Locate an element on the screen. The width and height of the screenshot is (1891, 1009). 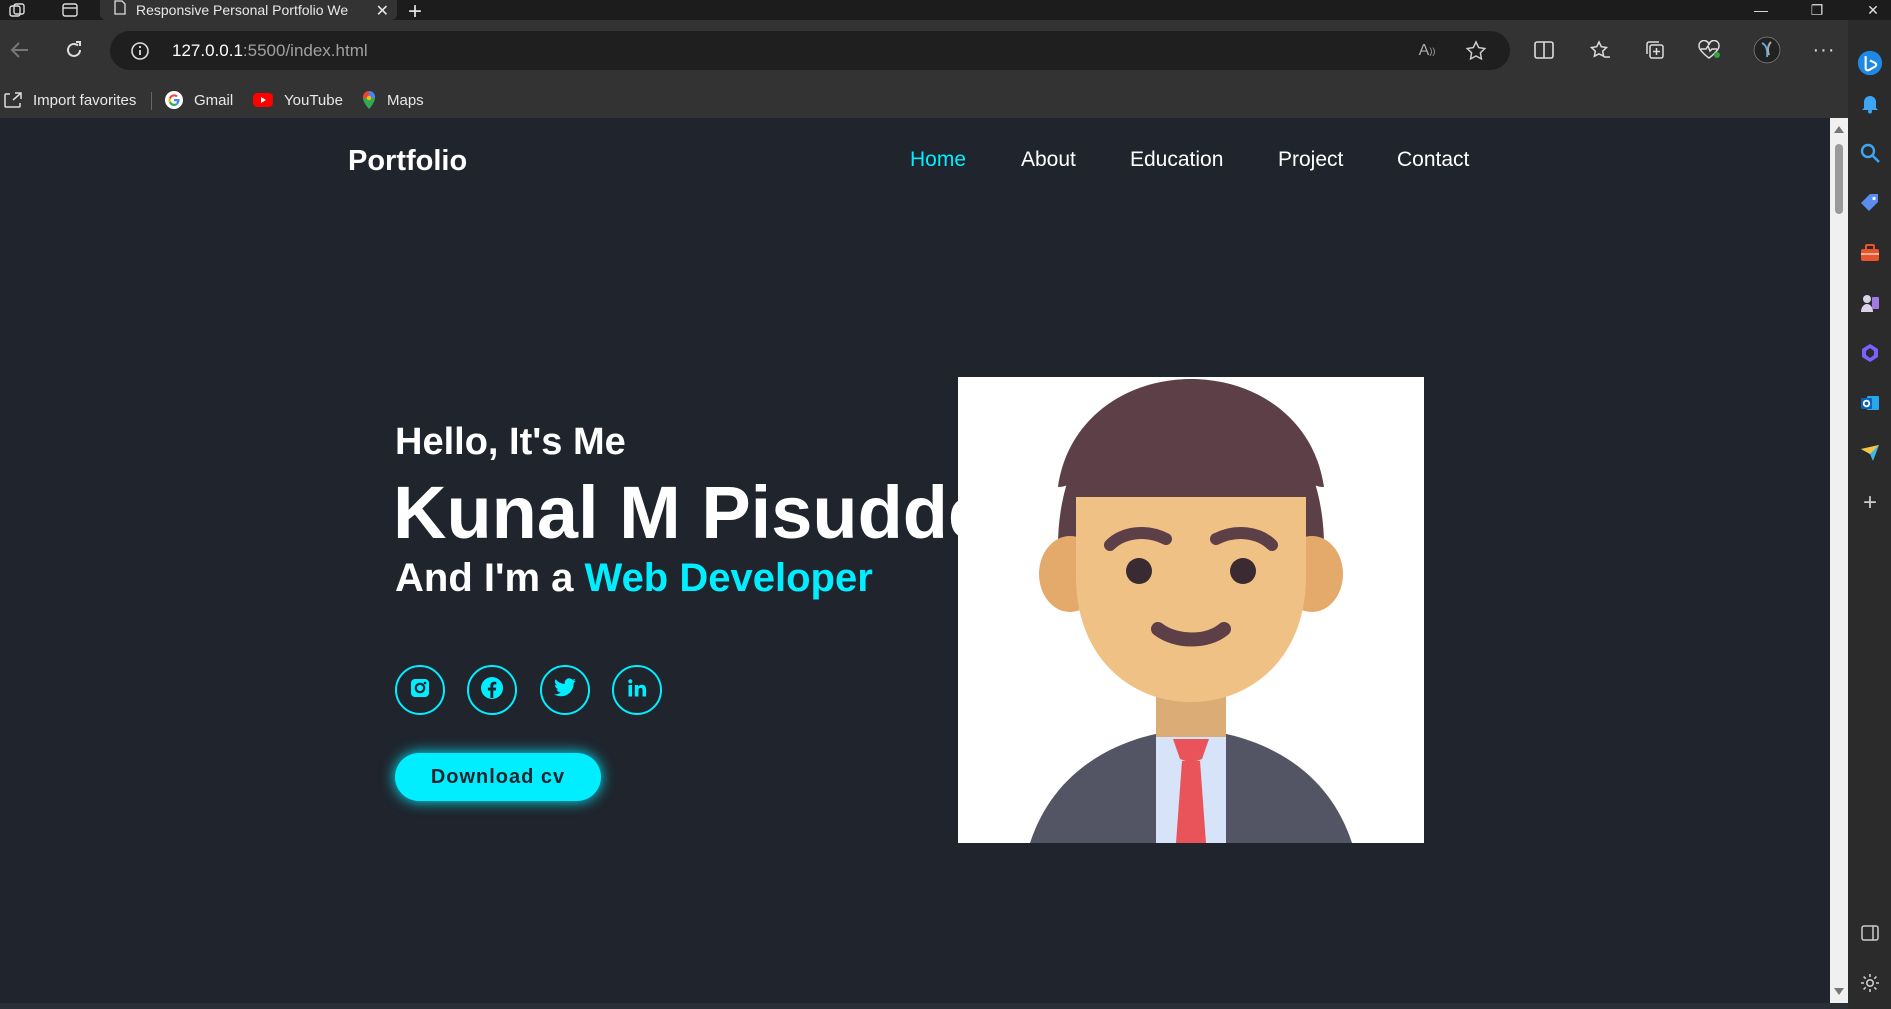
hero-greeting: Hello, It's Me is located at coordinates (510, 442).